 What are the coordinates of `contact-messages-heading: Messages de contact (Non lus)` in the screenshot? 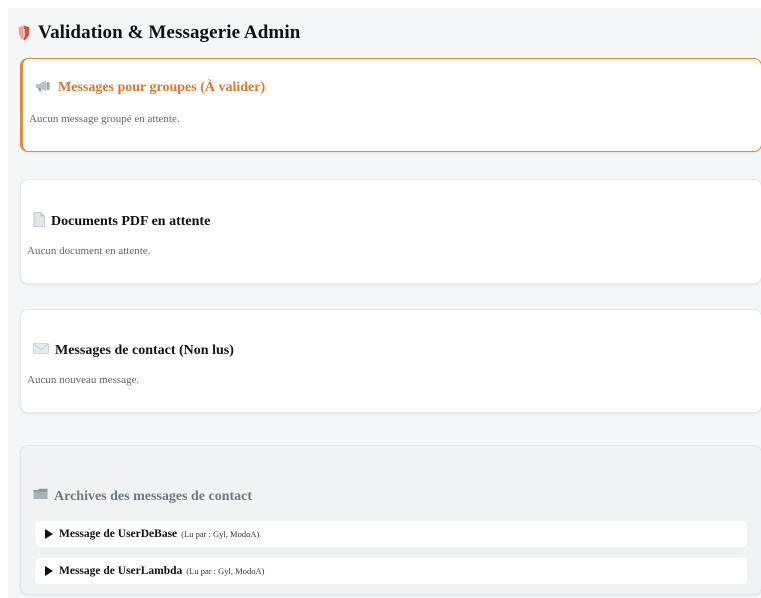 It's located at (133, 351).